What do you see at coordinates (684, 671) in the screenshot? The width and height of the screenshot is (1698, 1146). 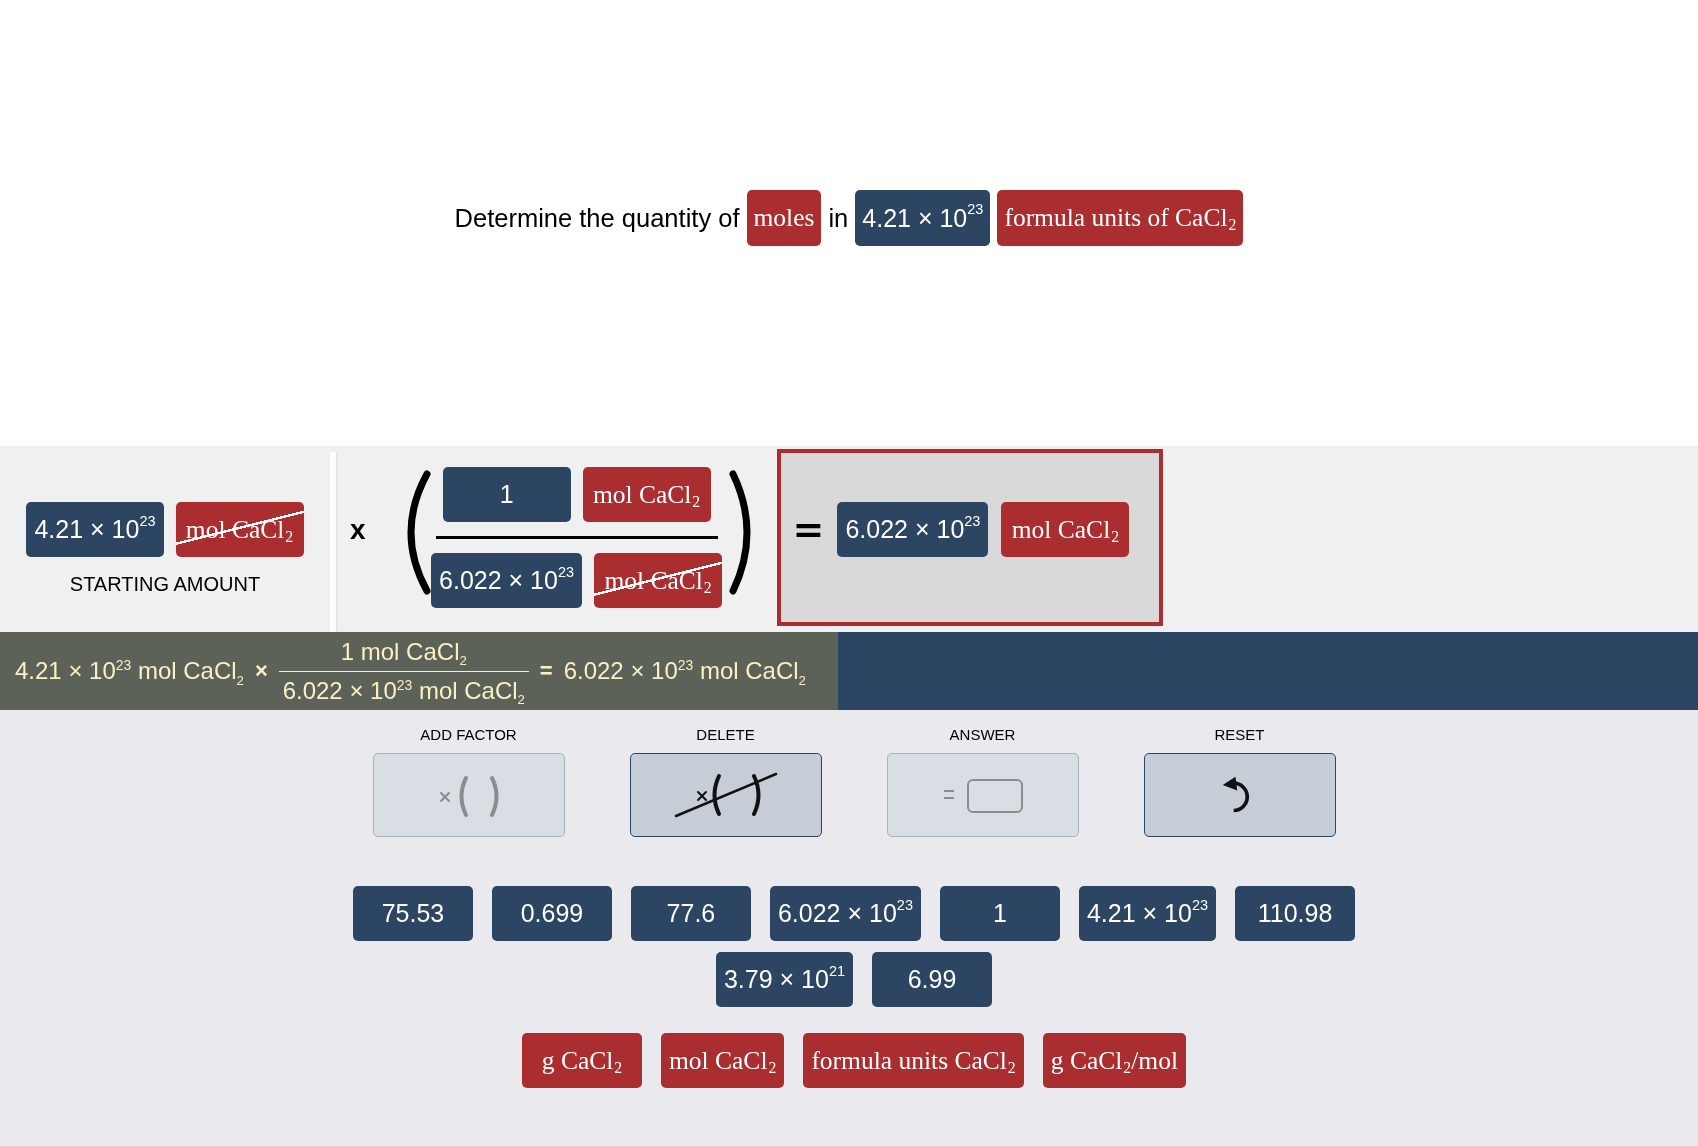 I see `result-expression: 6.022 × 10$^{23}$ mol CaCl$_{2}$` at bounding box center [684, 671].